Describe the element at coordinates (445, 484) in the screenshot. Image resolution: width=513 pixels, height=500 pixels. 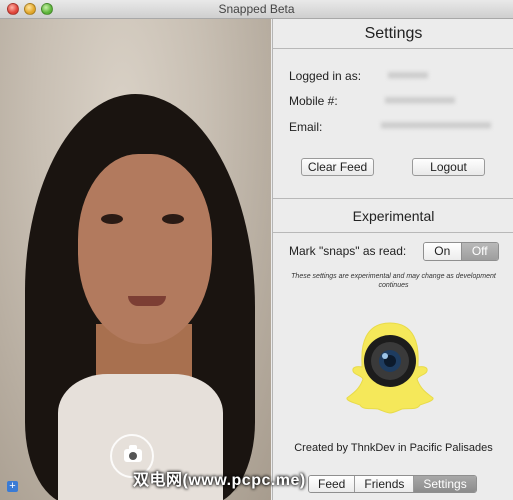
I see `tab-settings: Settings` at that location.